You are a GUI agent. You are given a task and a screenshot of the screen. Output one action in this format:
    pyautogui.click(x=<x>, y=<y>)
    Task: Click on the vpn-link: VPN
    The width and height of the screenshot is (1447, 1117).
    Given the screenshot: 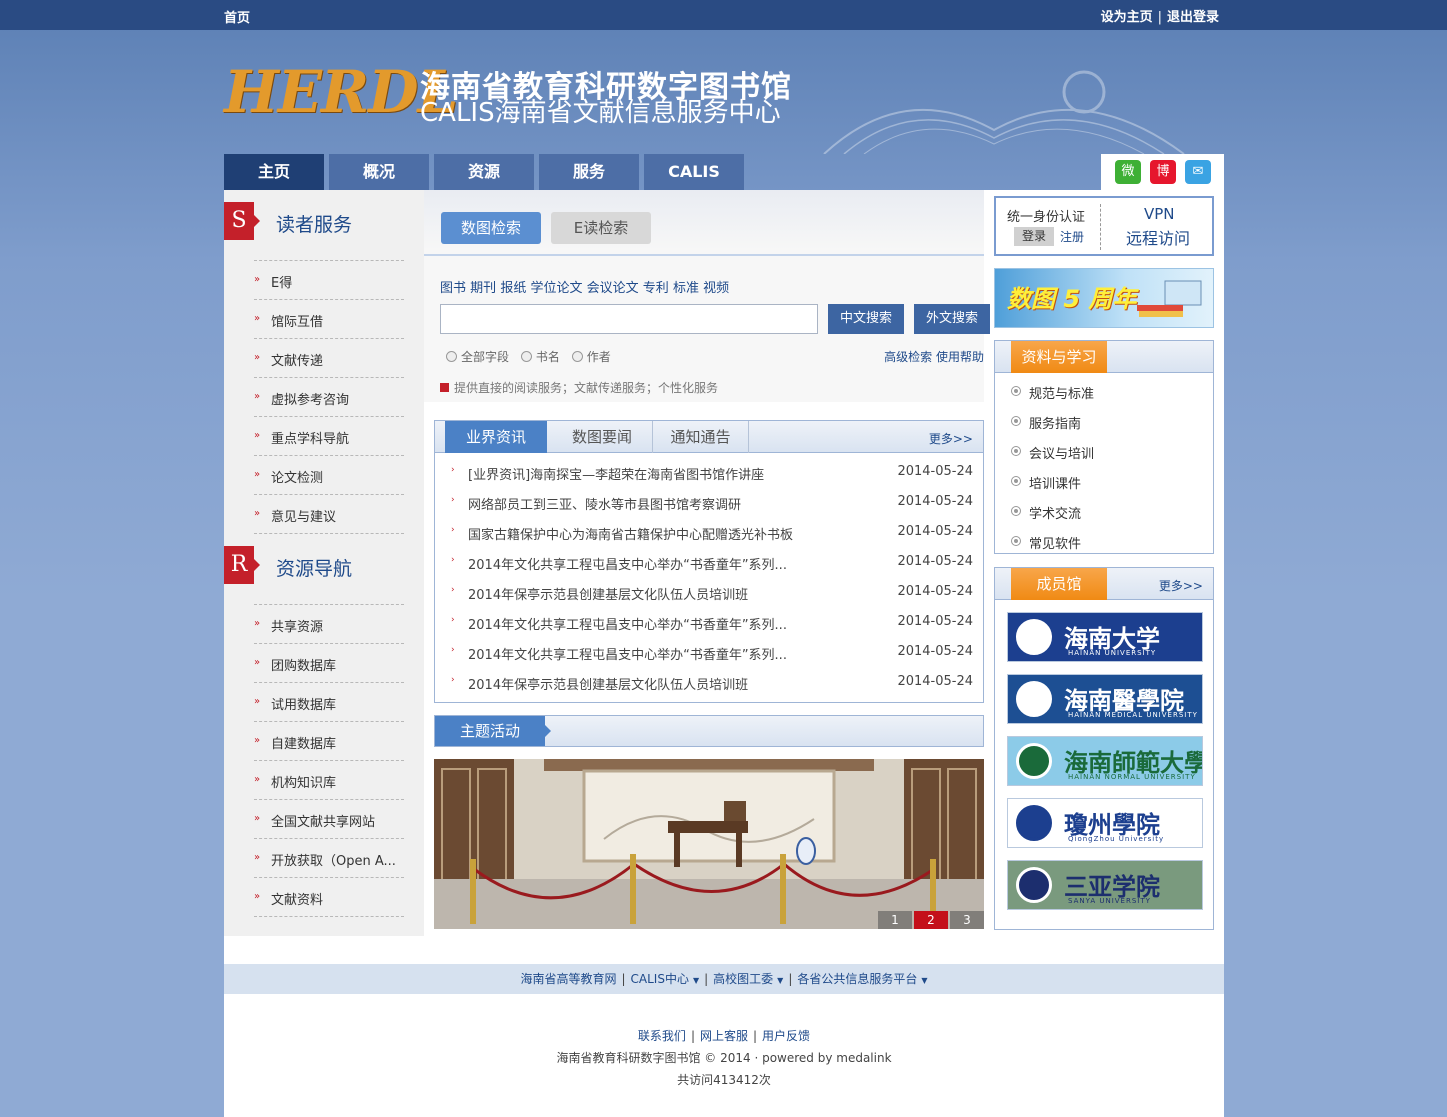 What is the action you would take?
    pyautogui.click(x=1159, y=214)
    